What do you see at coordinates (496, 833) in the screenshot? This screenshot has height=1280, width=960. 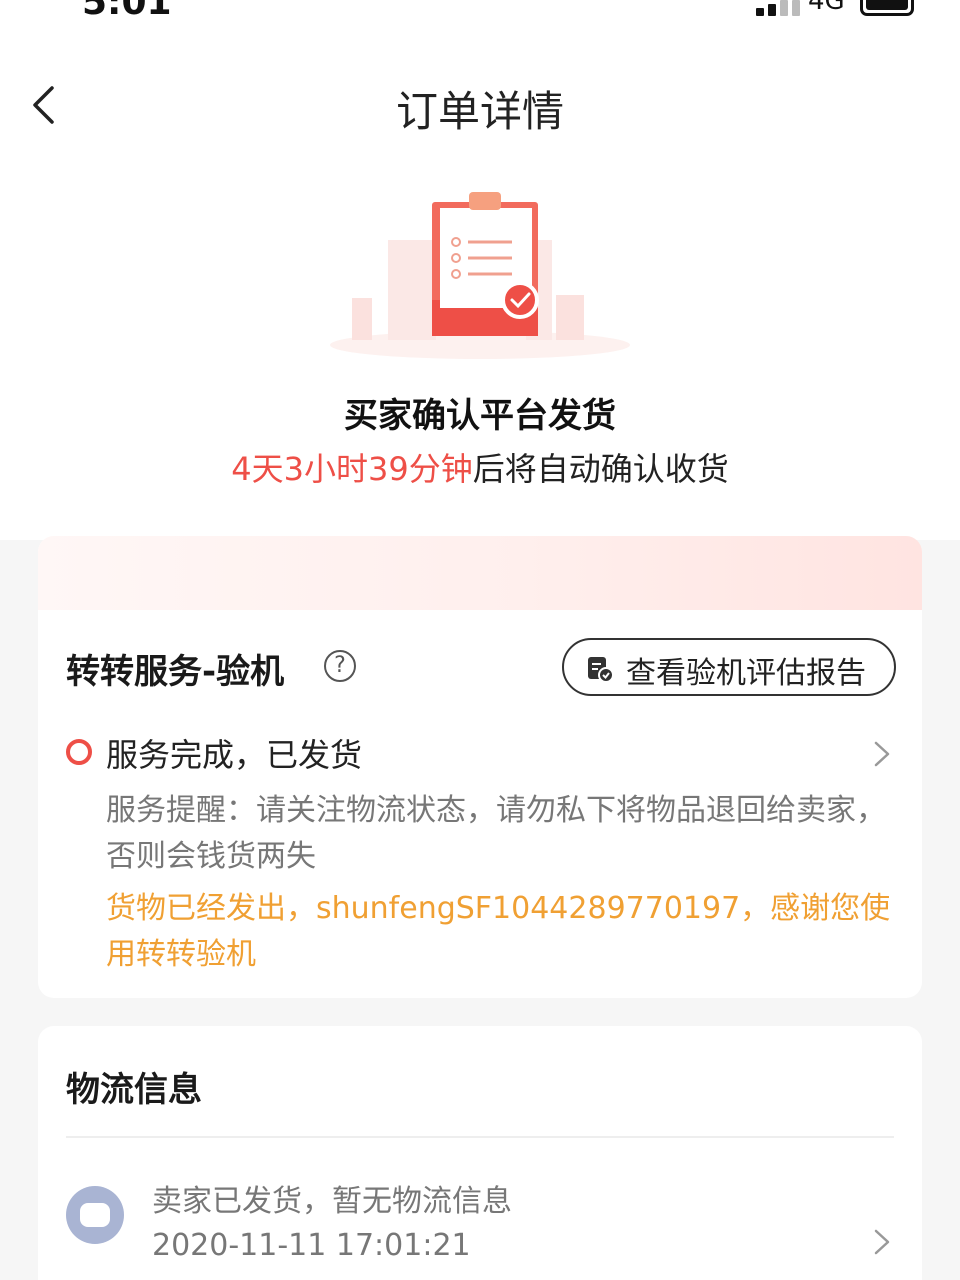 I see `service-reminder: 服务提醒：请关注物流状态，请勿私下将物品退回给卖家，否则会钱货两失` at bounding box center [496, 833].